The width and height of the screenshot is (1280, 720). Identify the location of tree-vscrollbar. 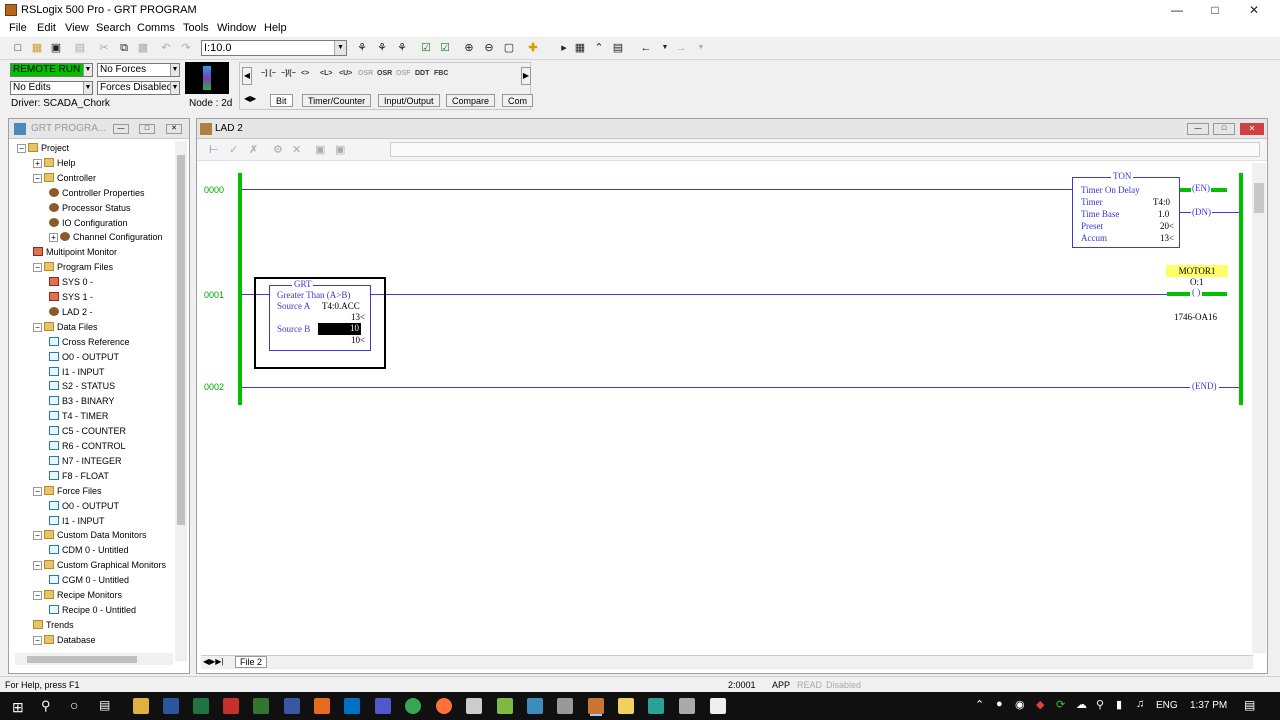
(181, 401).